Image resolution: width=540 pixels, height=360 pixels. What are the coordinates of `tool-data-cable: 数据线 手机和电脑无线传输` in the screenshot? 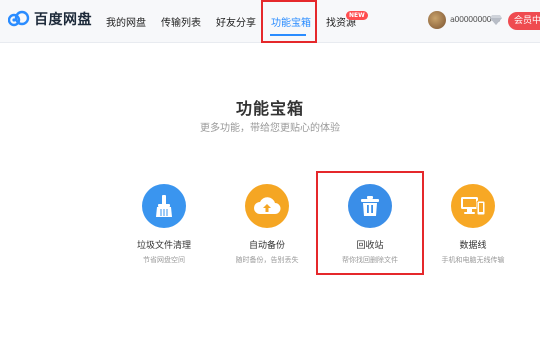 It's located at (473, 224).